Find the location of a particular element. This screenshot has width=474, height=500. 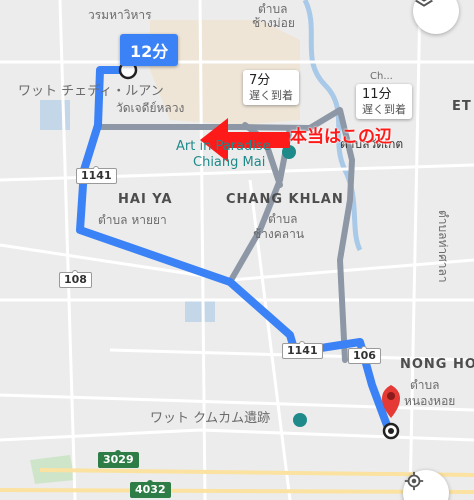

road-shield: 4032 is located at coordinates (150, 489).